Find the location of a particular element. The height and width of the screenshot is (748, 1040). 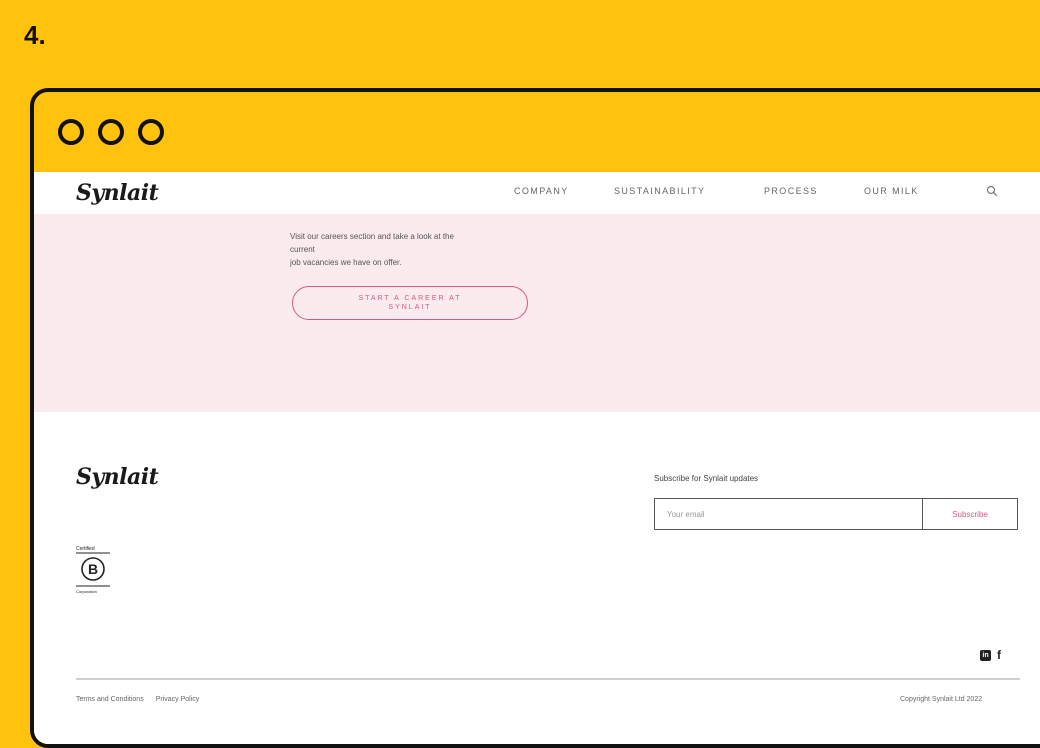

start-career-button: START A CAREER AT SYNLAIT is located at coordinates (410, 303).